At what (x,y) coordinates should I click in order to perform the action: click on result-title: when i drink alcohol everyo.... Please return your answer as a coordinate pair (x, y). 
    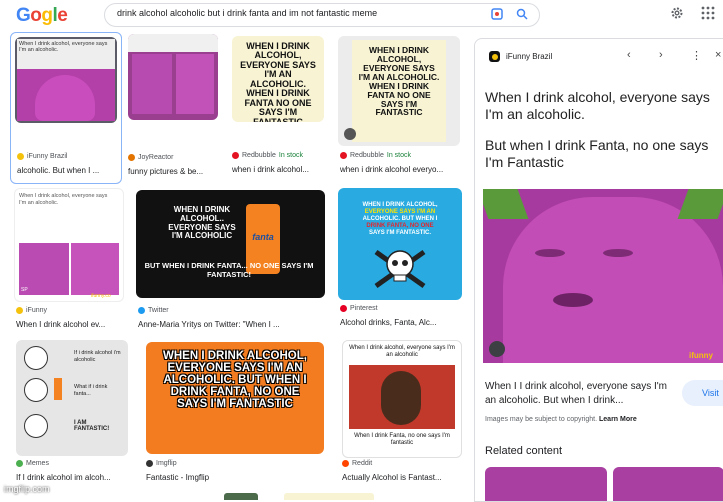
    Looking at the image, I should click on (400, 169).